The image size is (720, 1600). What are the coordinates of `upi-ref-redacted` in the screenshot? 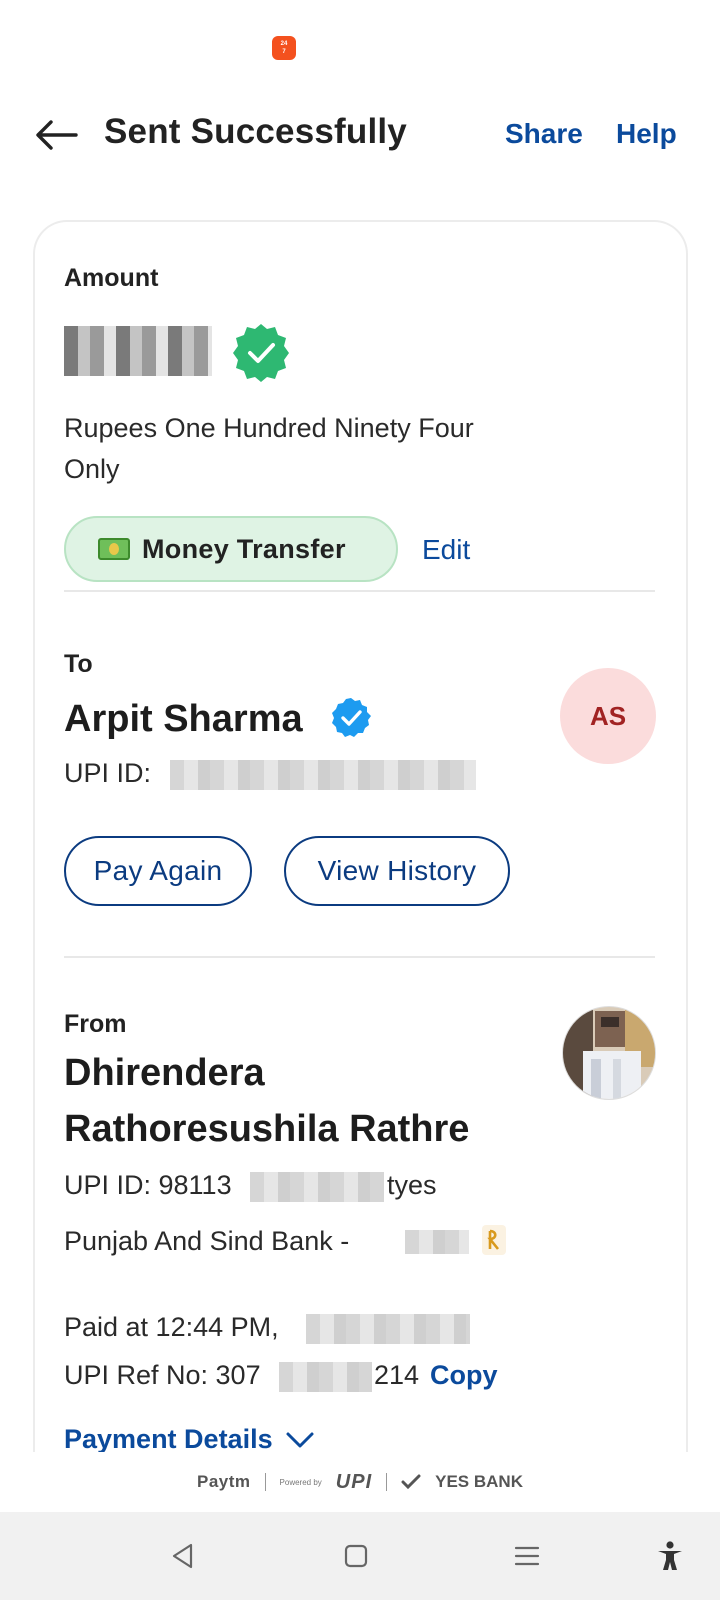 It's located at (325, 1377).